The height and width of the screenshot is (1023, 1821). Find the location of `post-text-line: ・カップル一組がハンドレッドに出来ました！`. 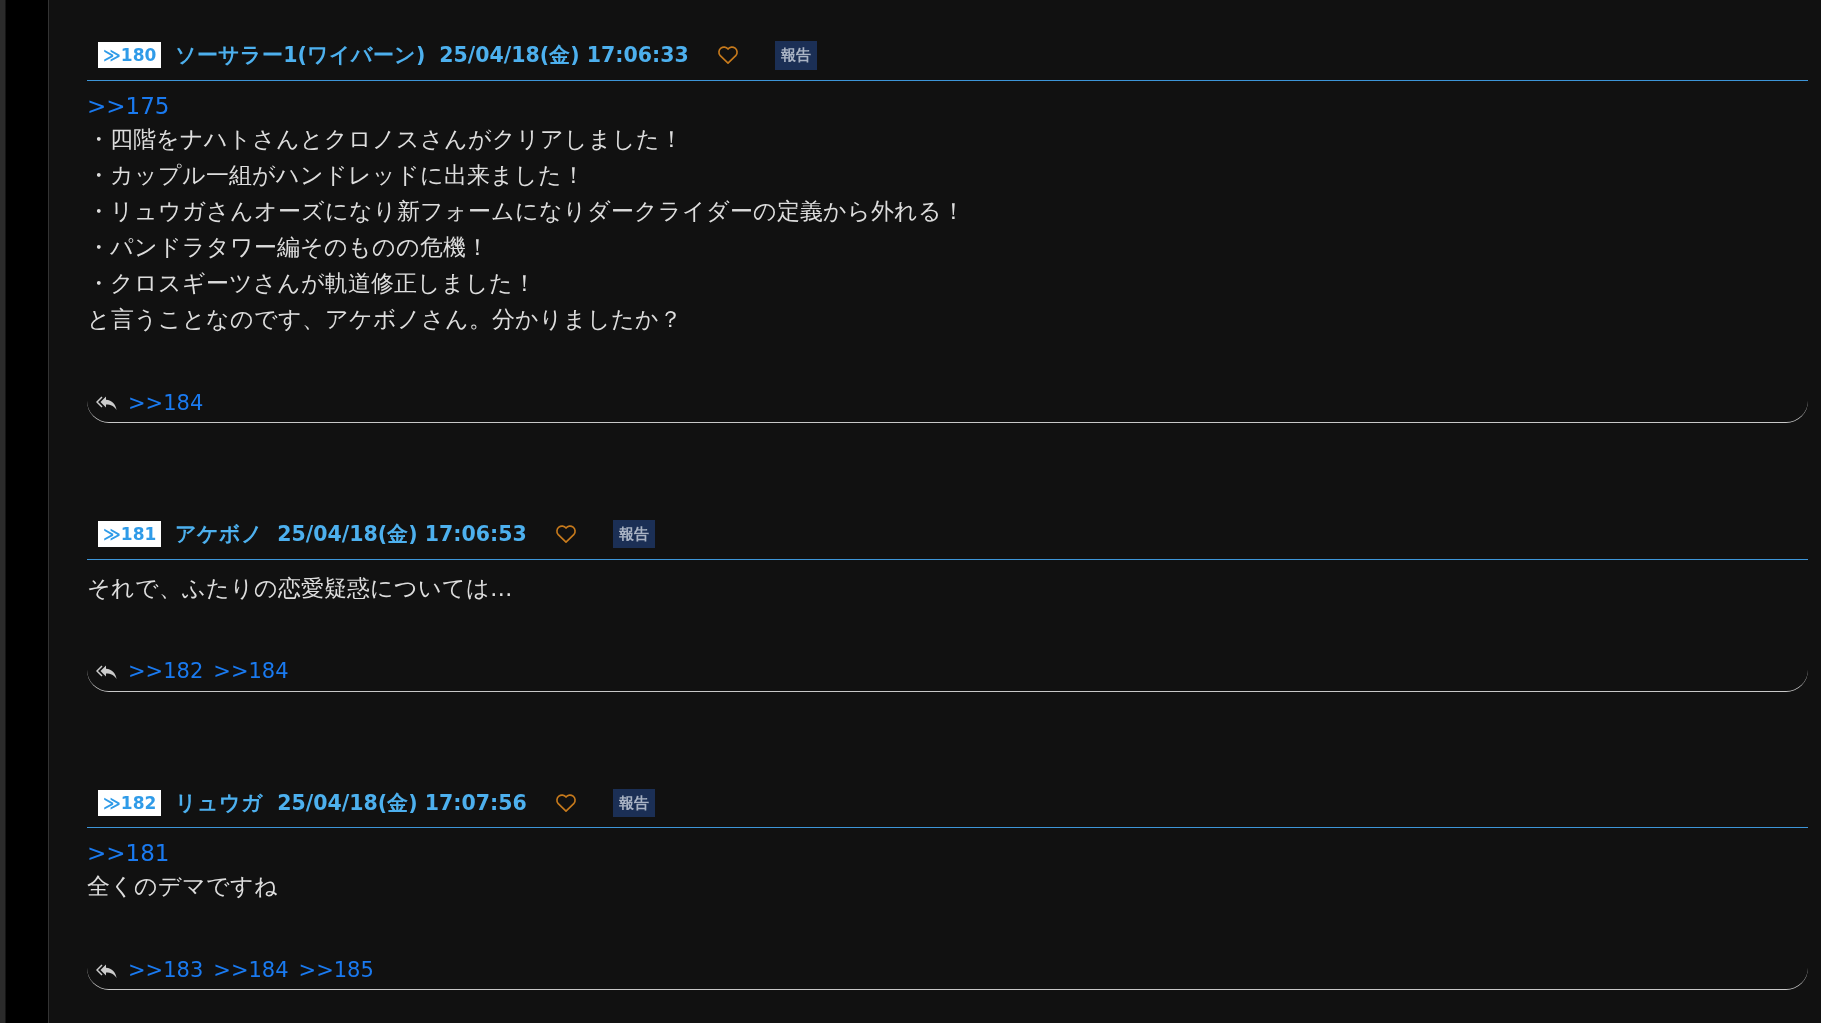

post-text-line: ・カップル一組がハンドレッドに出来ました！ is located at coordinates (336, 175).